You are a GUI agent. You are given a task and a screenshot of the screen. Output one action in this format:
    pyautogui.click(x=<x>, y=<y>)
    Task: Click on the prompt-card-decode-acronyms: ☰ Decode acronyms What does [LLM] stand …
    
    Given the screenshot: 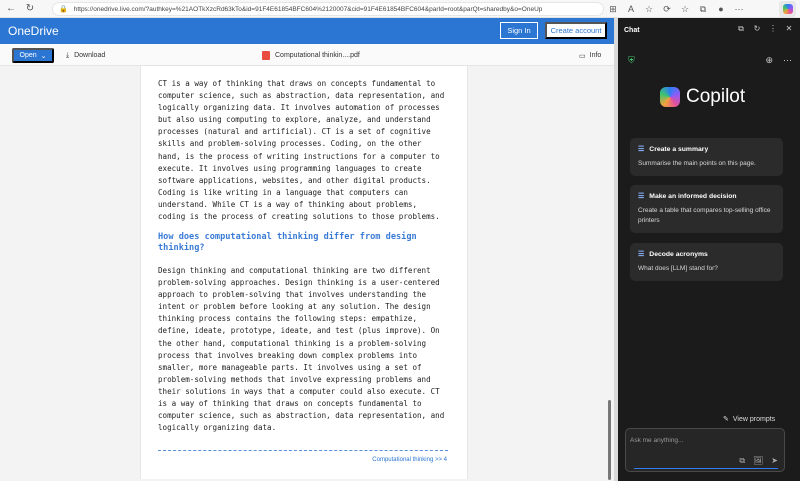 What is the action you would take?
    pyautogui.click(x=706, y=262)
    